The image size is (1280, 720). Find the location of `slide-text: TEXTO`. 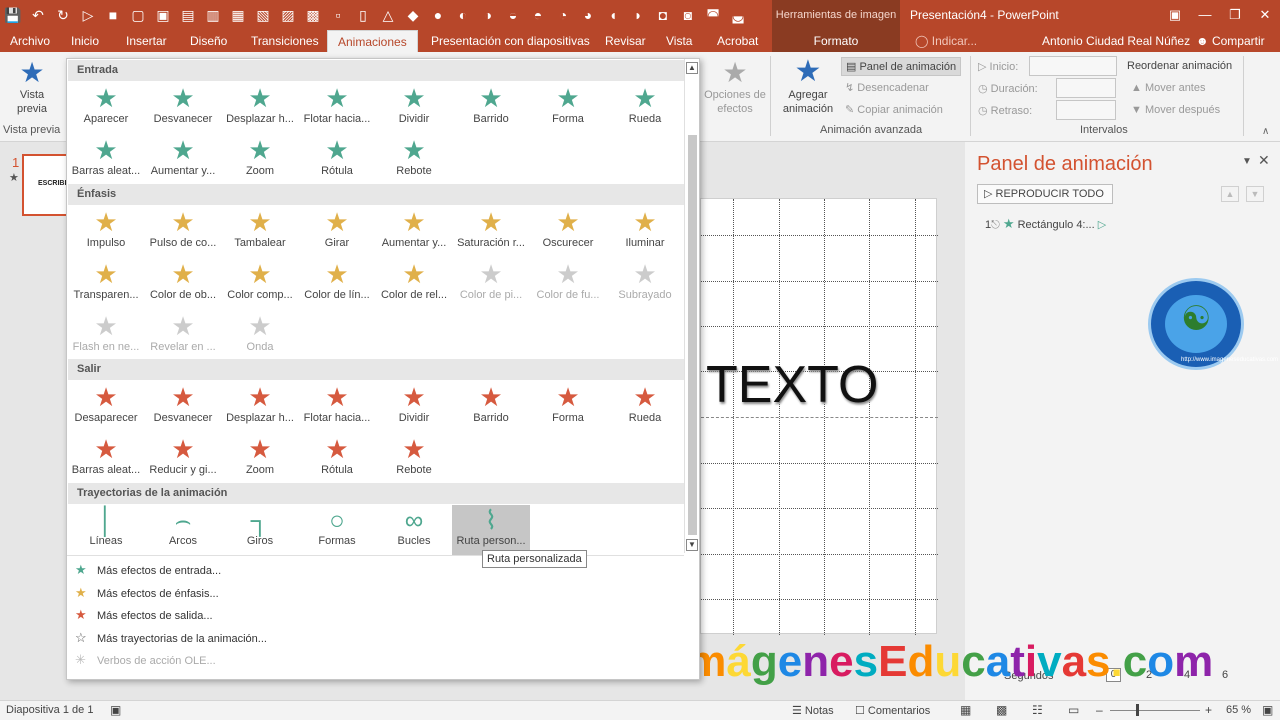

slide-text: TEXTO is located at coordinates (792, 385).